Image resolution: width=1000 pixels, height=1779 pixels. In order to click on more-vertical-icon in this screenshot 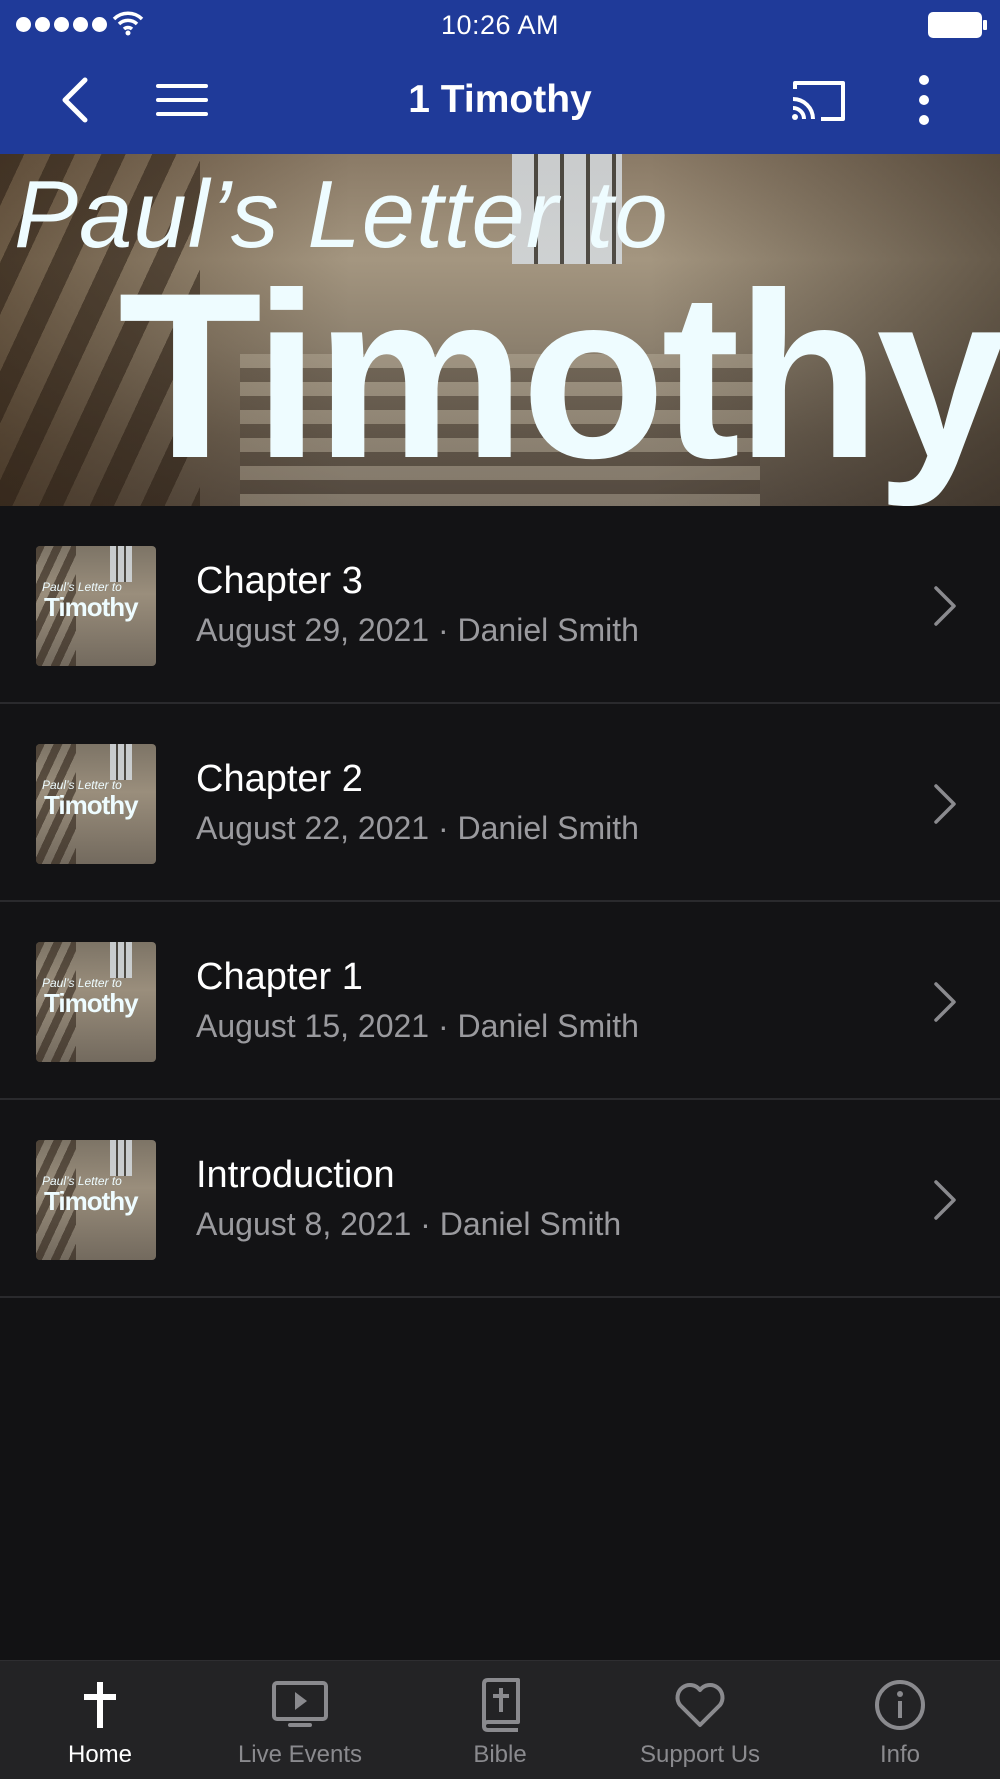, I will do `click(924, 102)`.